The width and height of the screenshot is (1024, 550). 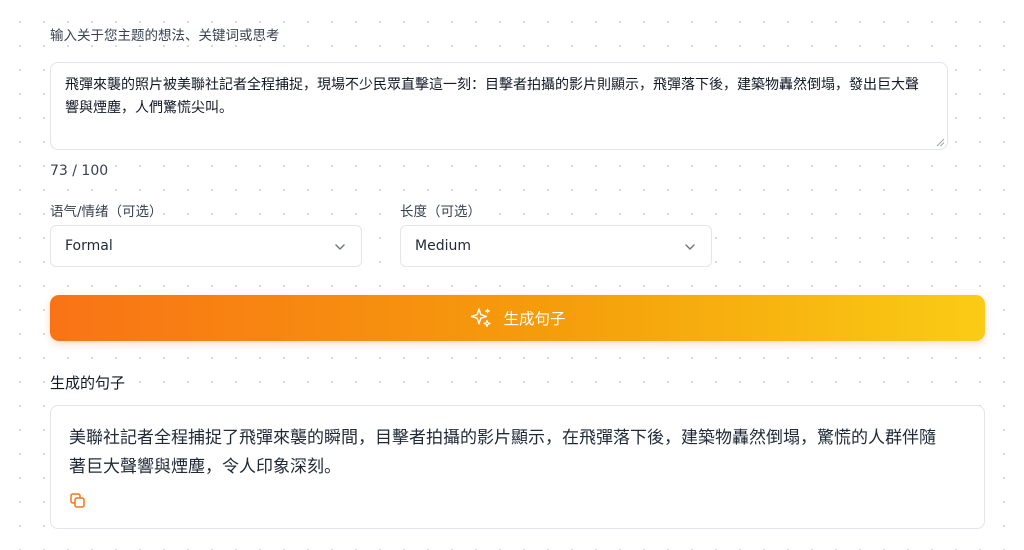 I want to click on generate-button-label: 生成句子, so click(x=534, y=319).